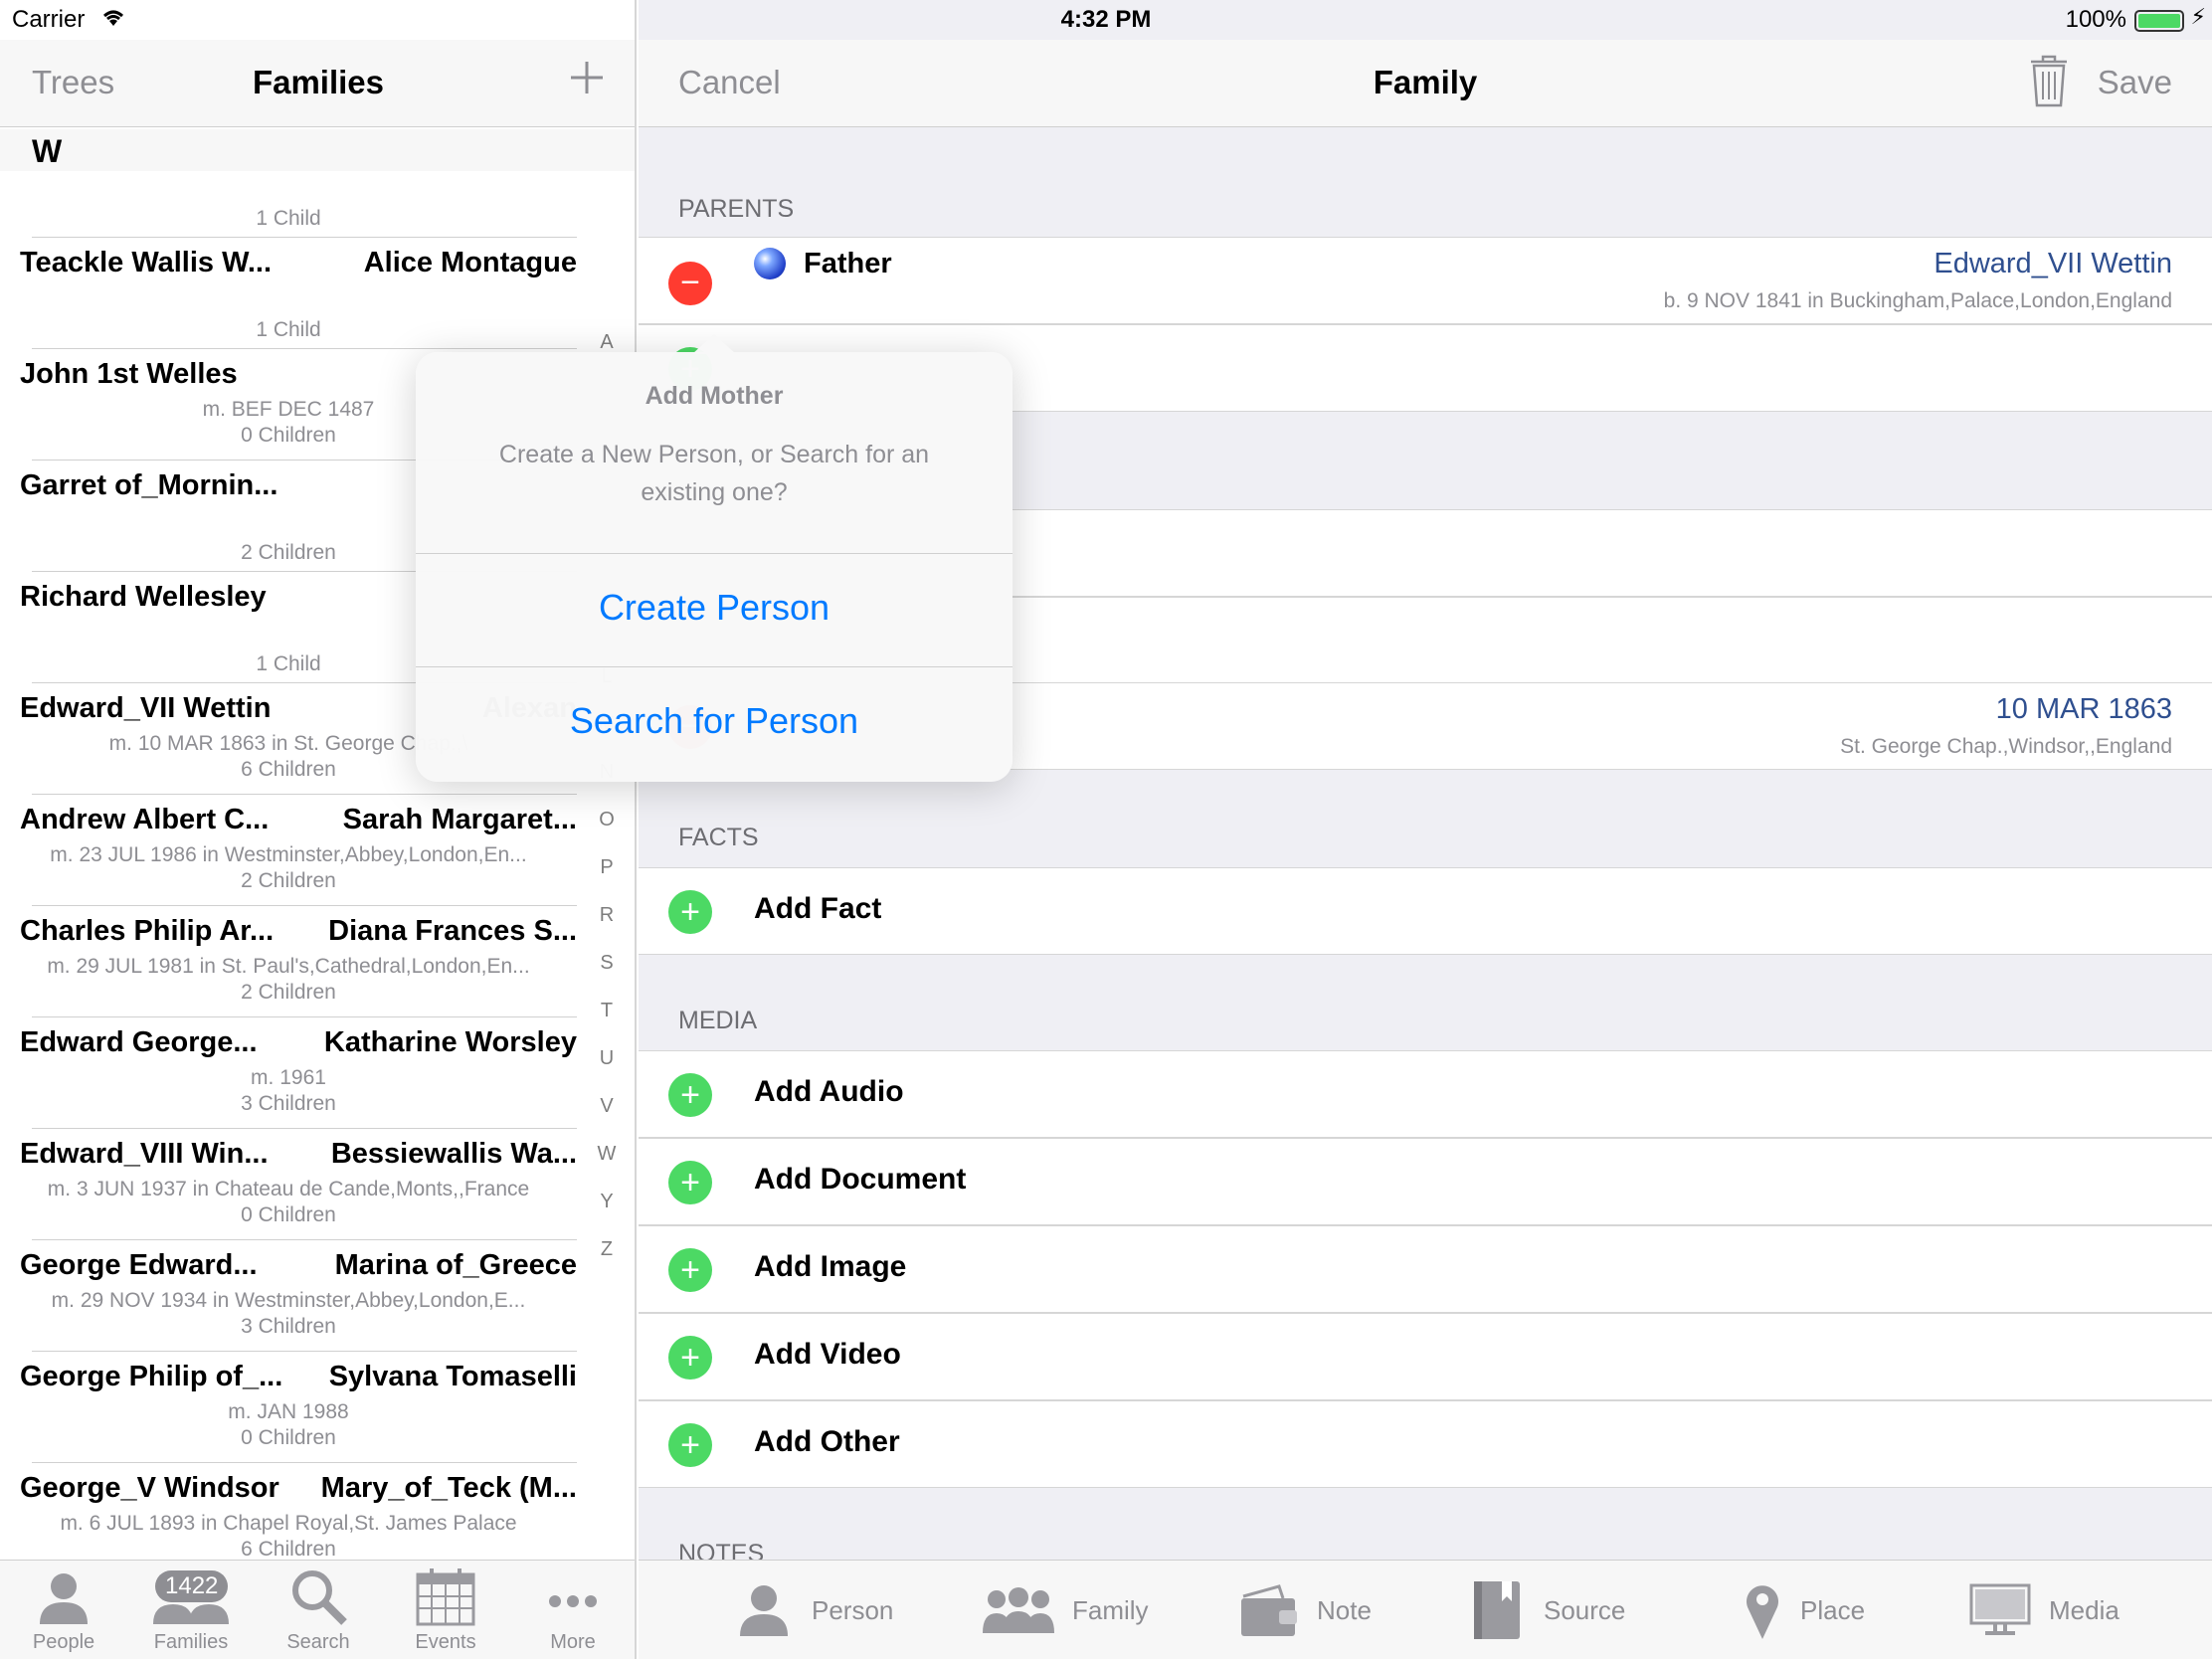 This screenshot has width=2212, height=1659. What do you see at coordinates (714, 721) in the screenshot?
I see `search-for-person-button: Search for Person` at bounding box center [714, 721].